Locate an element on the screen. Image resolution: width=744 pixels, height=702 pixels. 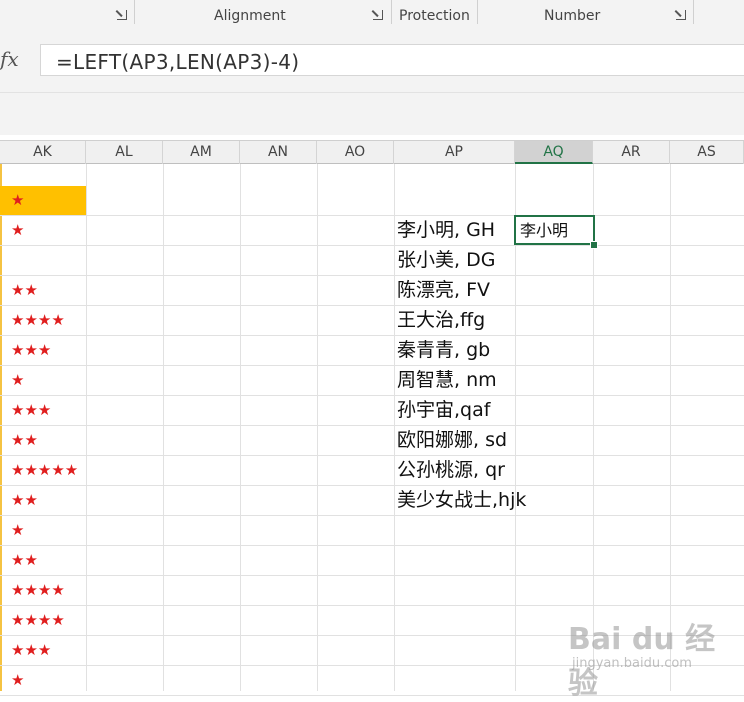
cell-ap-name: 欧阳娜娜, sd is located at coordinates (450, 440).